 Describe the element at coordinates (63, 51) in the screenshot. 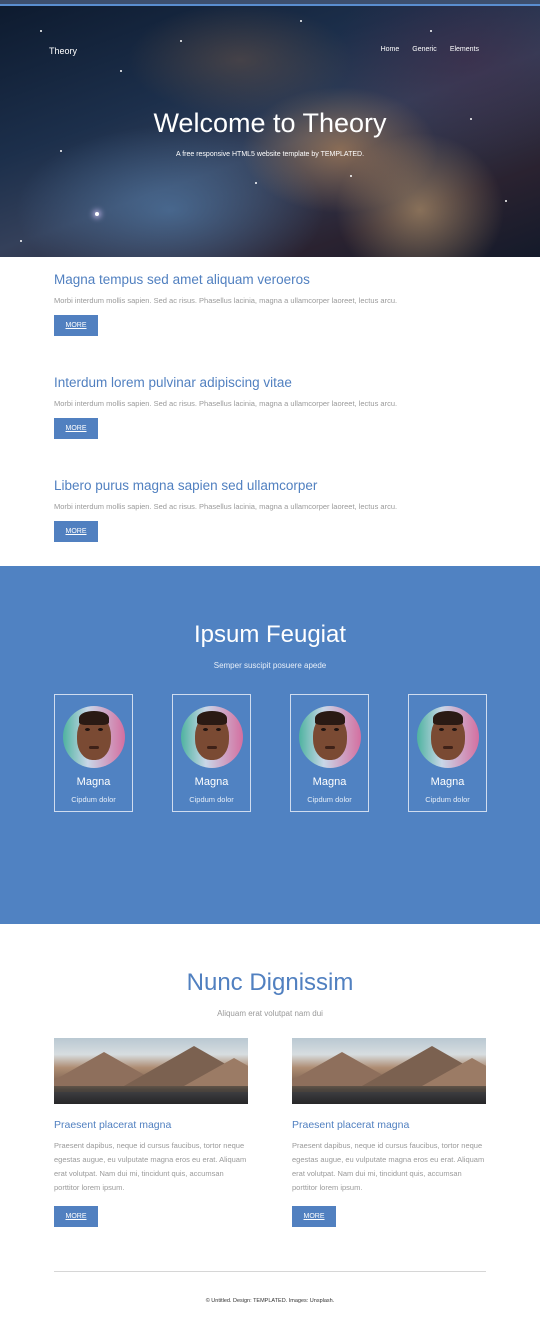

I see `brand-logo: Theory` at that location.